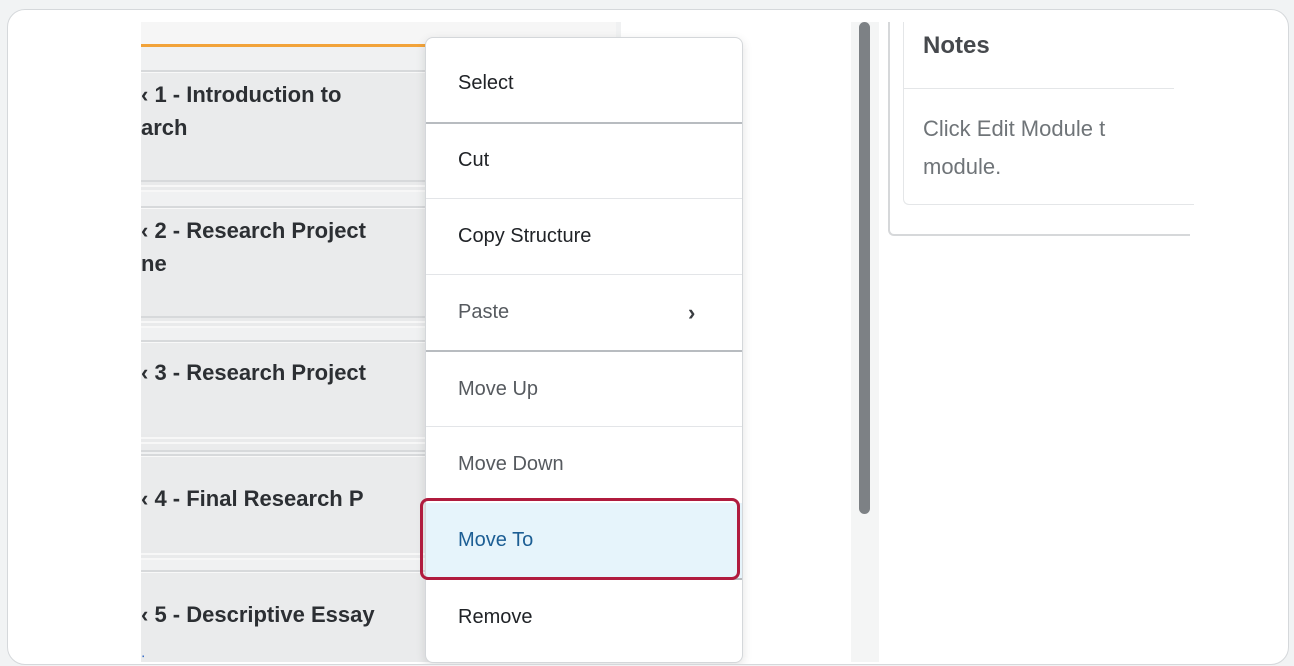 The width and height of the screenshot is (1294, 666). I want to click on module-link-indicator: :, so click(143, 656).